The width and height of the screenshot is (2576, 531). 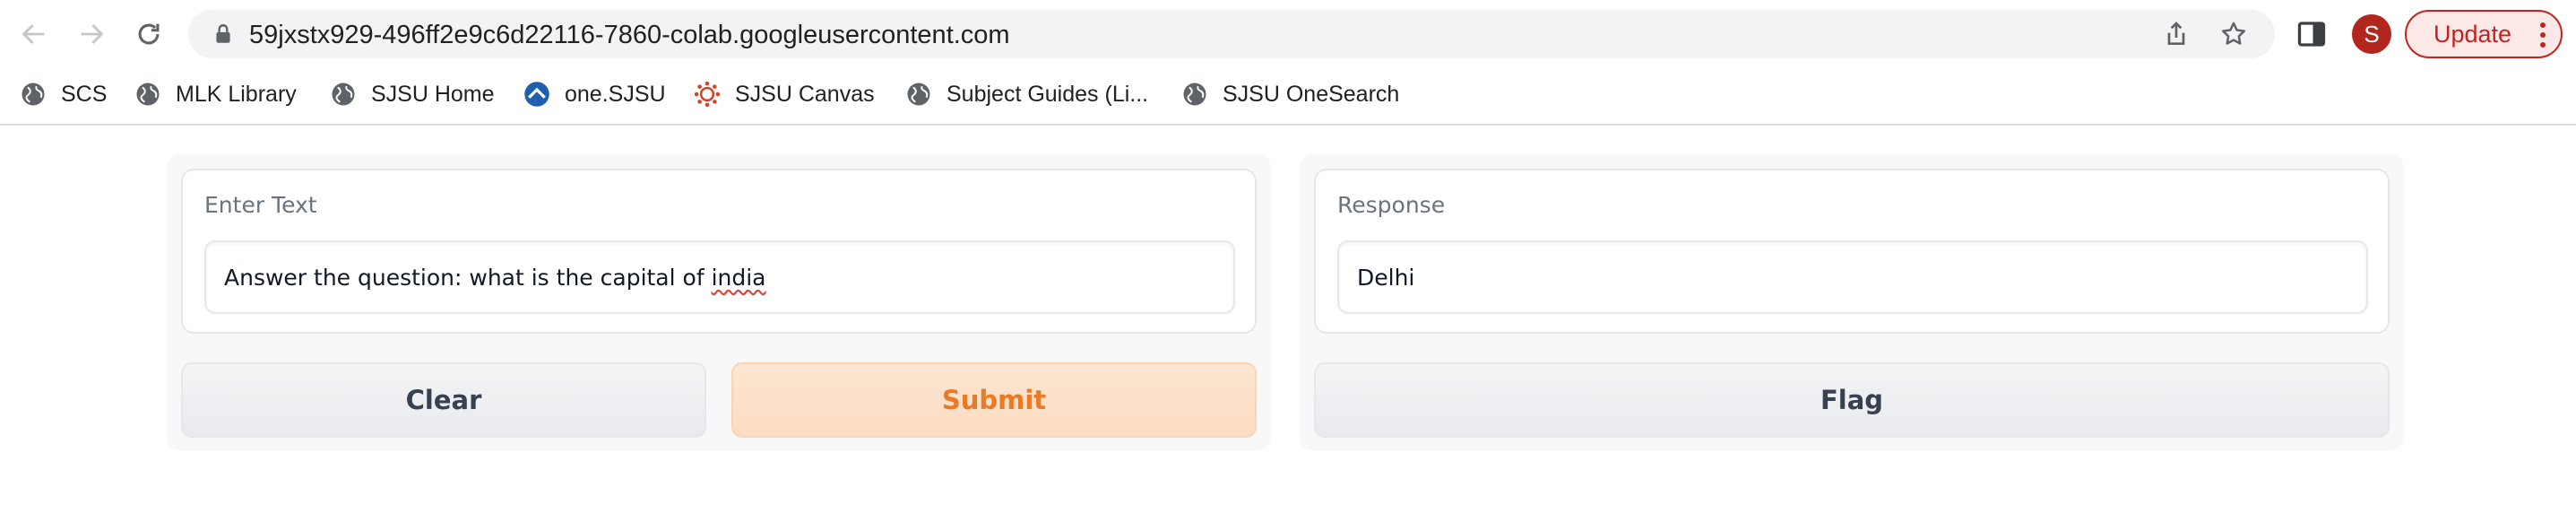 What do you see at coordinates (615, 94) in the screenshot?
I see `bookmark-label: one.SJSU` at bounding box center [615, 94].